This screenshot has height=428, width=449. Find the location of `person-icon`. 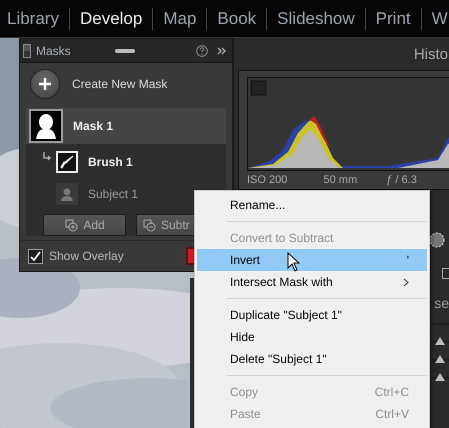

person-icon is located at coordinates (67, 194).